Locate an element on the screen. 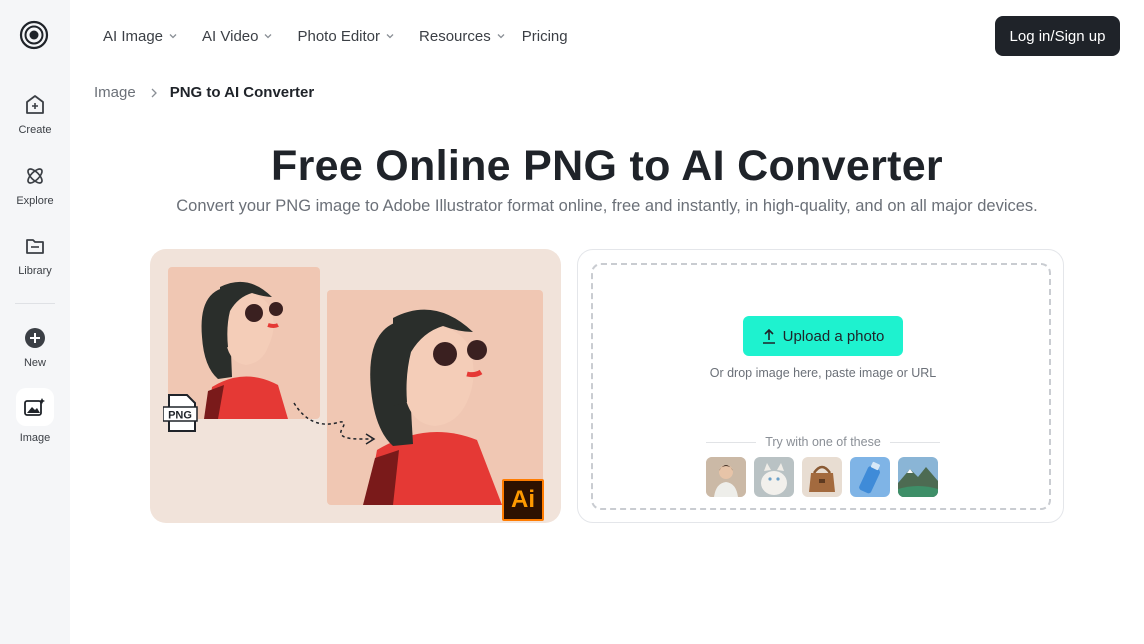  sample-image-cat is located at coordinates (774, 477).